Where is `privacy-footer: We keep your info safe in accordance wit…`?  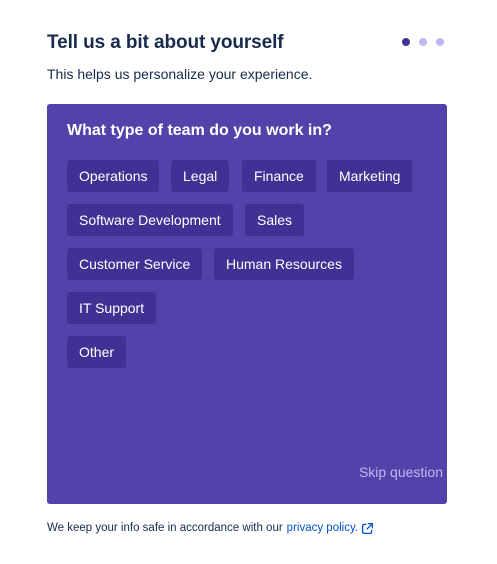
privacy-footer: We keep your info safe in accordance wit… is located at coordinates (210, 528).